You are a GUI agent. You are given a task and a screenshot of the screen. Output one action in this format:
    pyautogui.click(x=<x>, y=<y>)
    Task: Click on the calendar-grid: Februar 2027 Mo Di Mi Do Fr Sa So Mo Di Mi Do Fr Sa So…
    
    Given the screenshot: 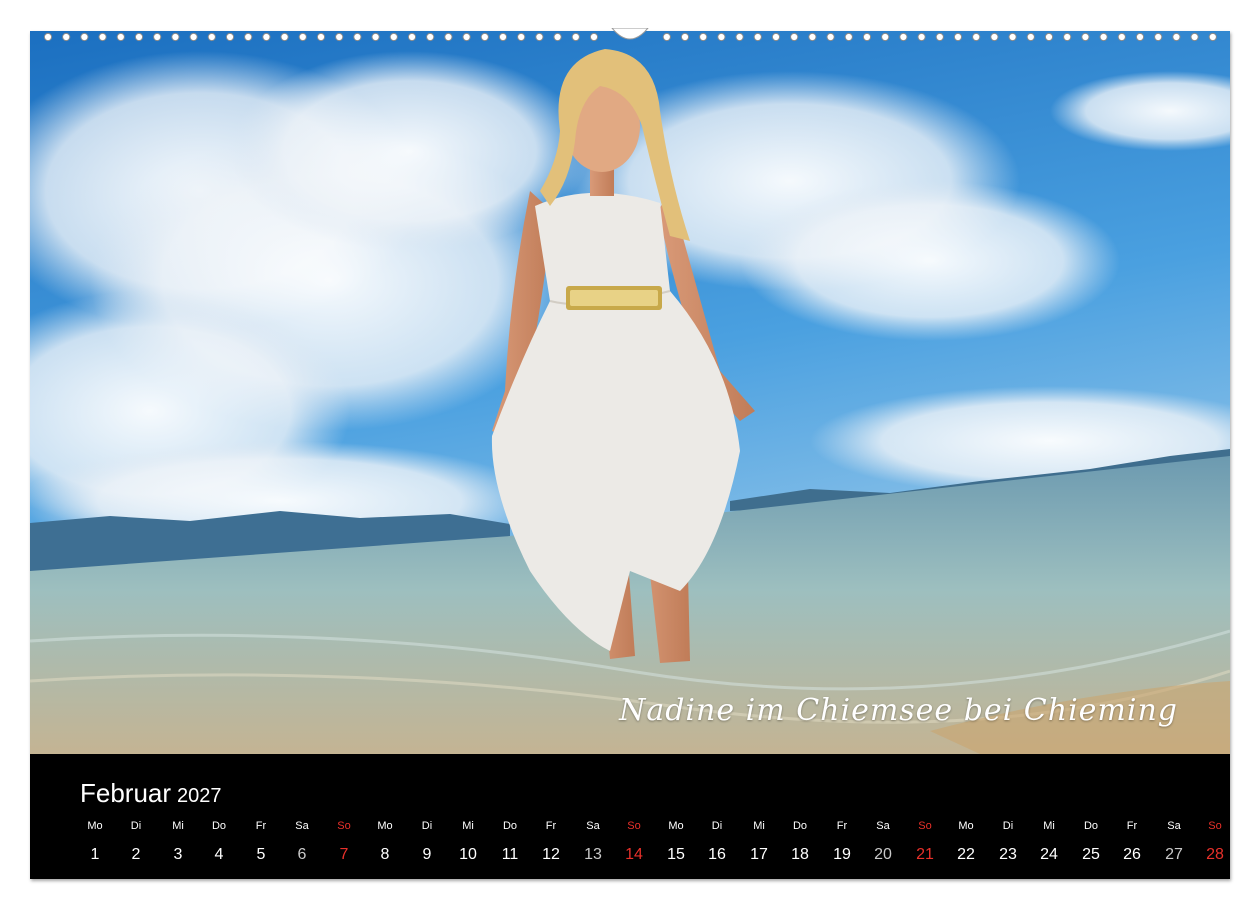 What is the action you would take?
    pyautogui.click(x=630, y=816)
    